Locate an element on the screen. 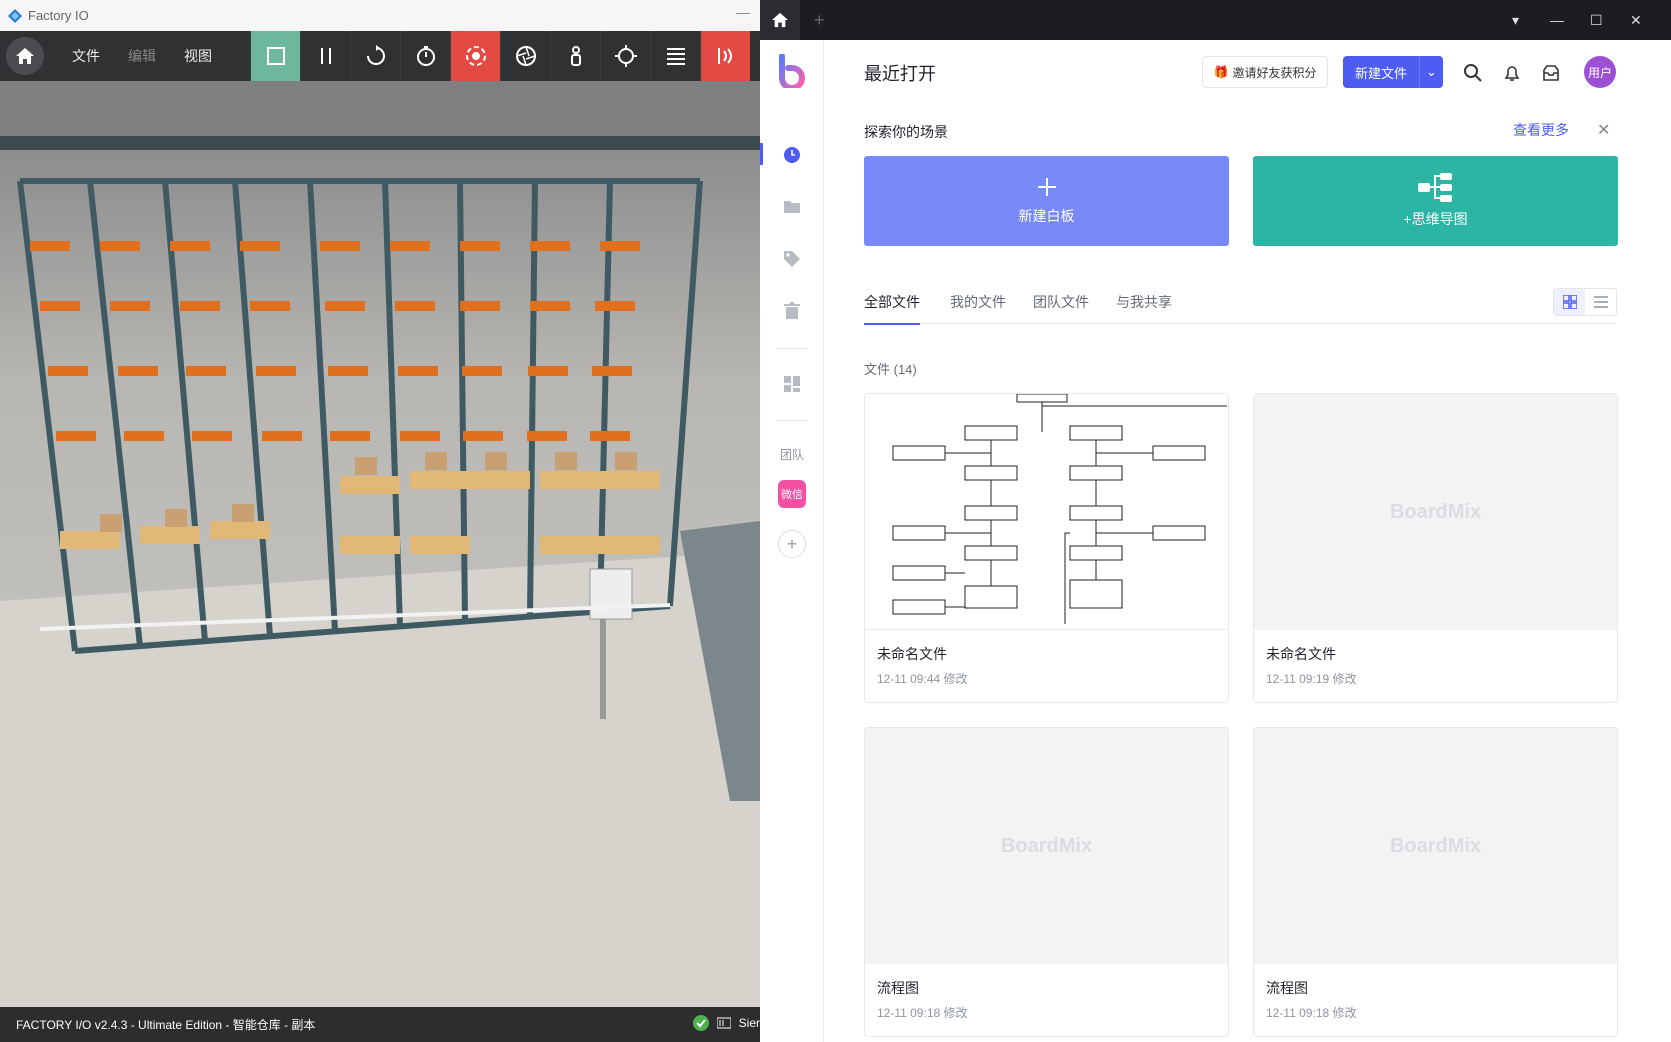 The height and width of the screenshot is (1042, 1671). reset-icon is located at coordinates (375, 55).